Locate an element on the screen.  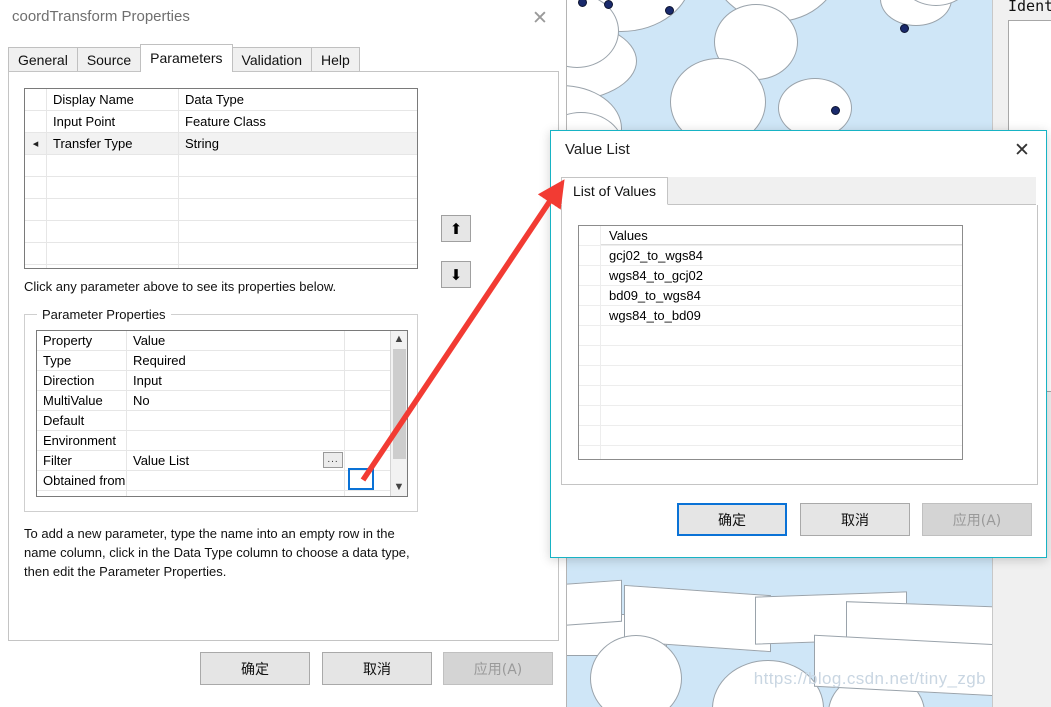
list-item: wgs84_to_gcj02 is located at coordinates (770, 276).